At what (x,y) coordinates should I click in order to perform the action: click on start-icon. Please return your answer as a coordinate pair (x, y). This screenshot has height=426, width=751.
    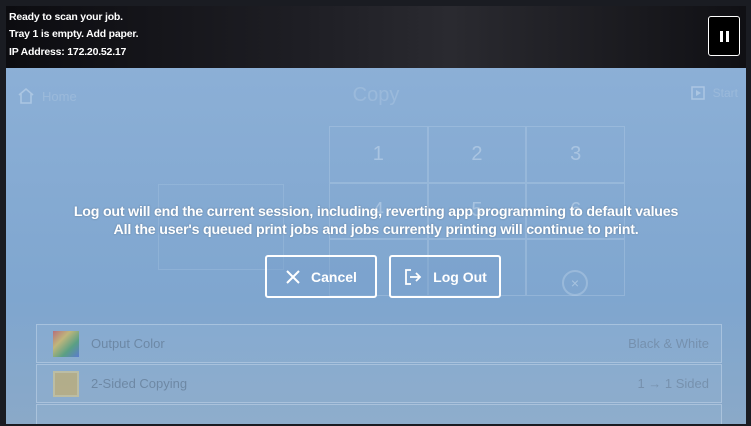
    Looking at the image, I should click on (697, 93).